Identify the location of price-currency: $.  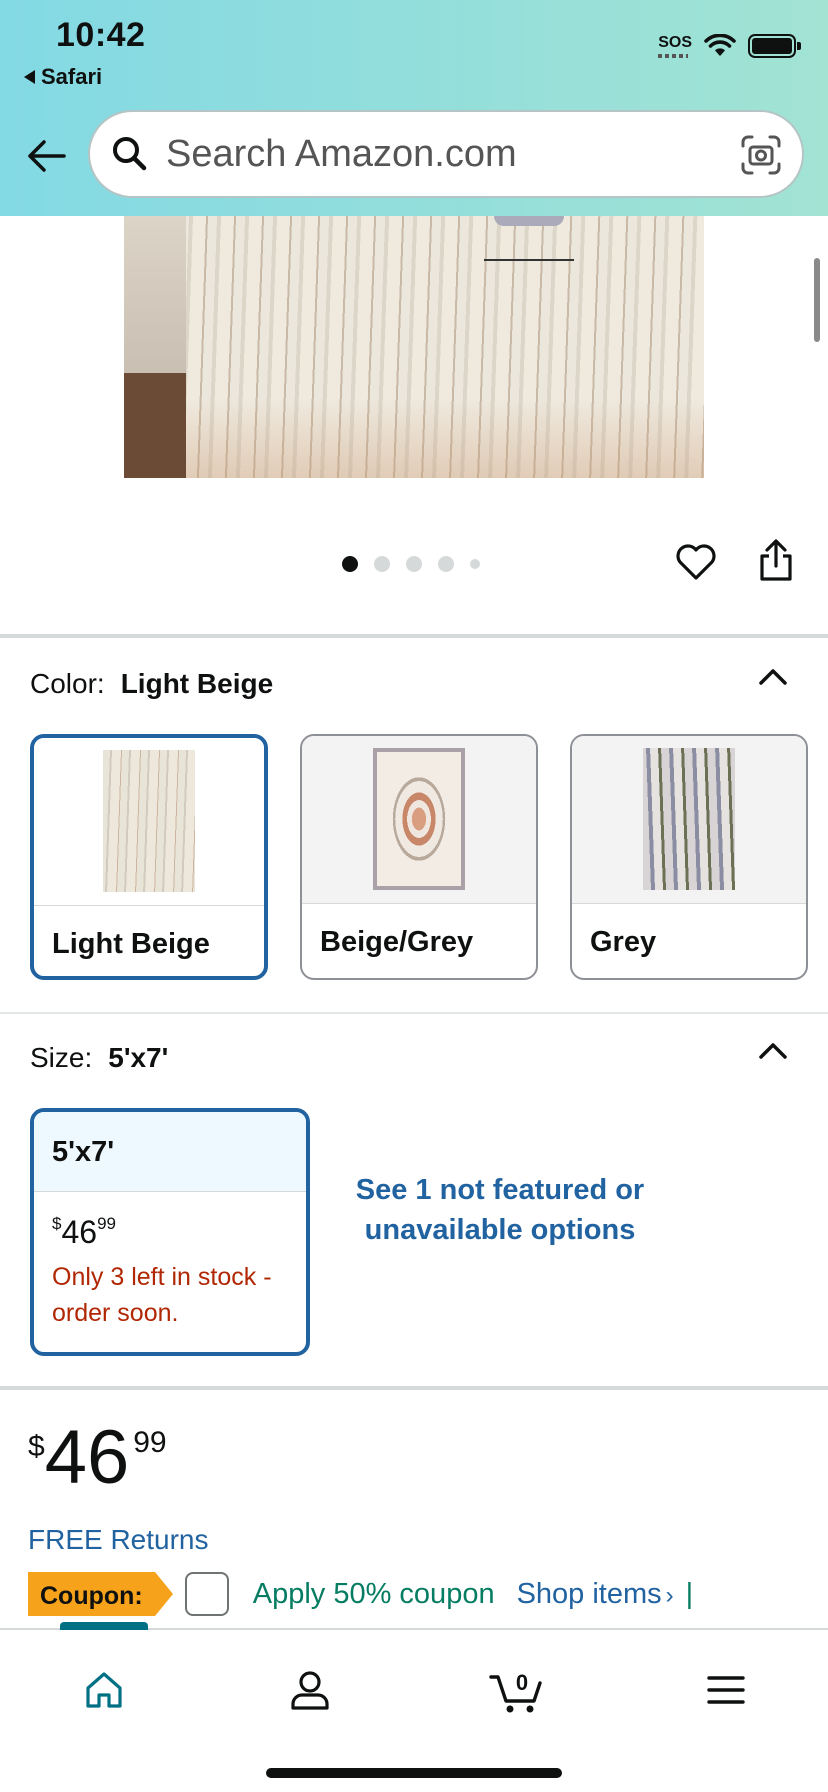
(36, 1446).